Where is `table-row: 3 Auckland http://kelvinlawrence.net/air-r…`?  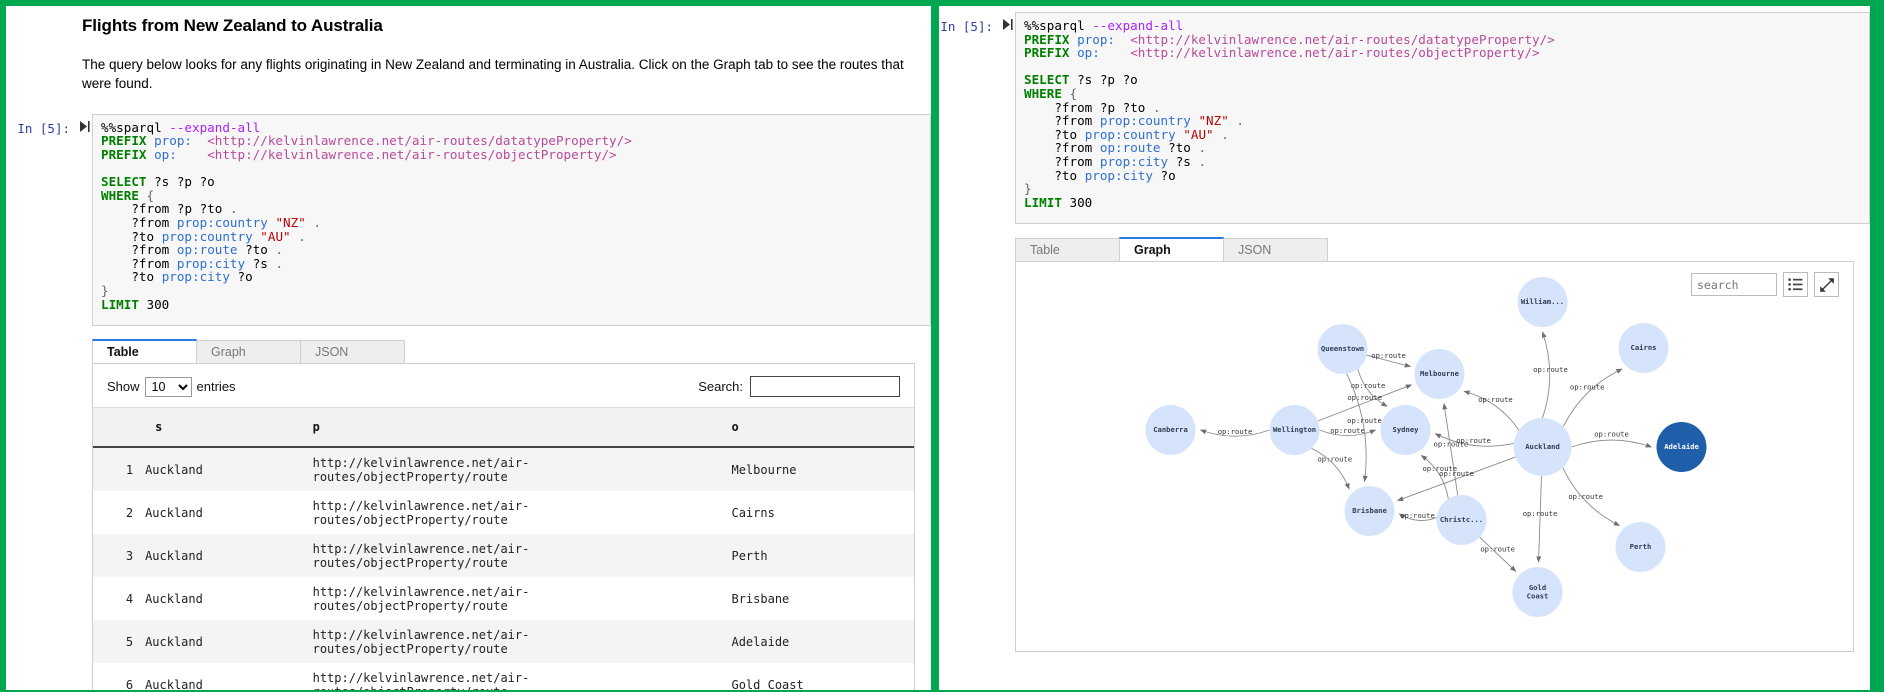
table-row: 3 Auckland http://kelvinlawrence.net/air-r… is located at coordinates (503, 556).